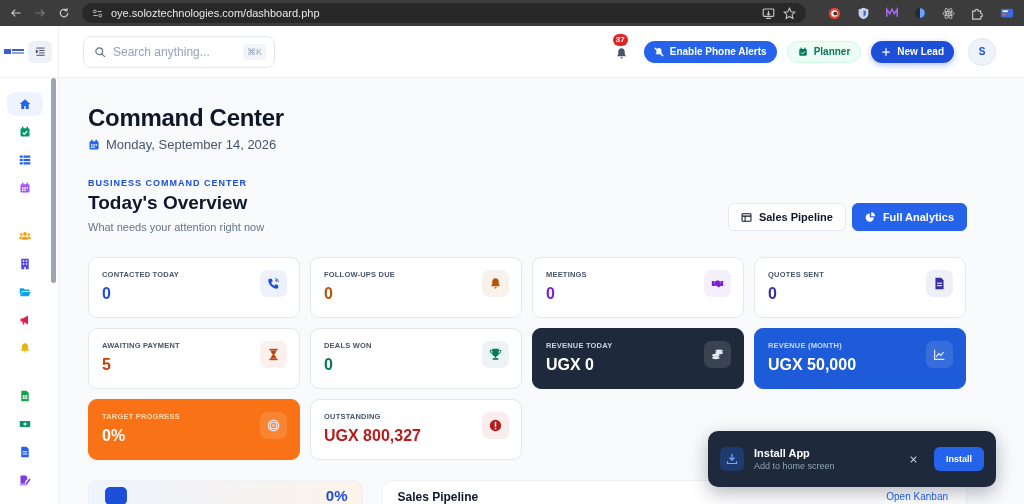  What do you see at coordinates (939, 354) in the screenshot?
I see `line-chart-icon` at bounding box center [939, 354].